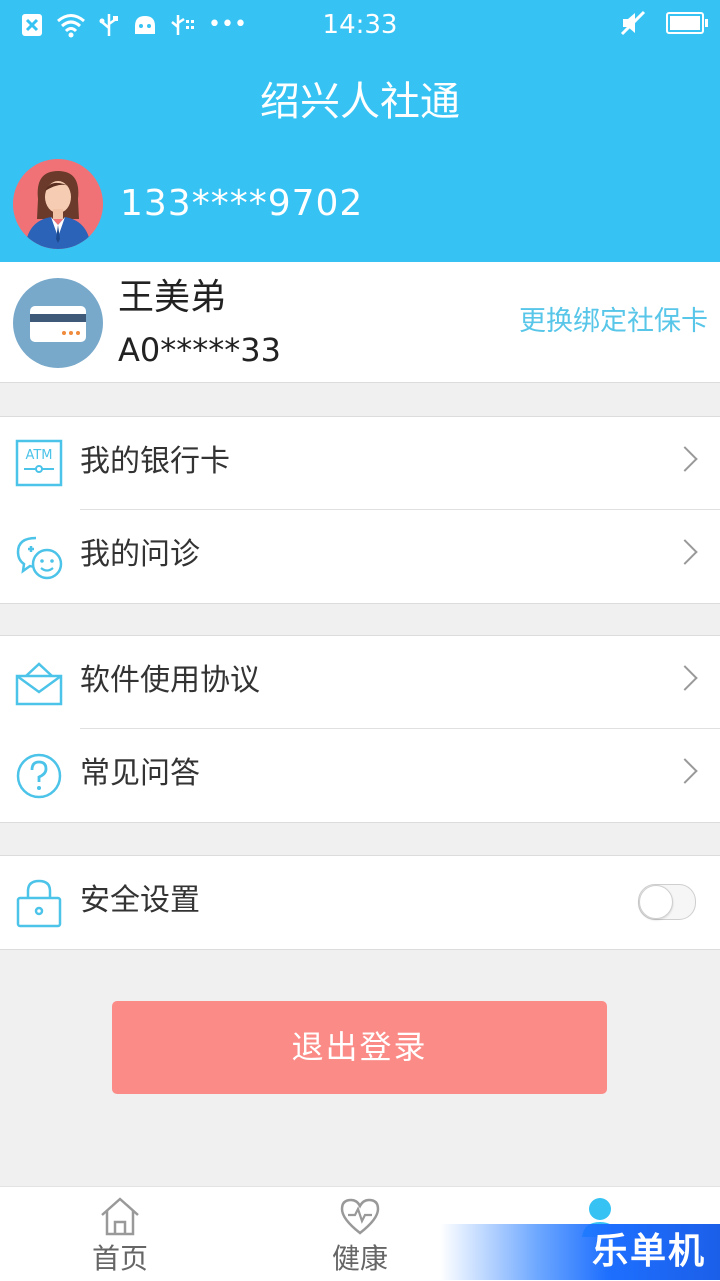  What do you see at coordinates (580, 1252) in the screenshot?
I see `site-watermark: 乐单机` at bounding box center [580, 1252].